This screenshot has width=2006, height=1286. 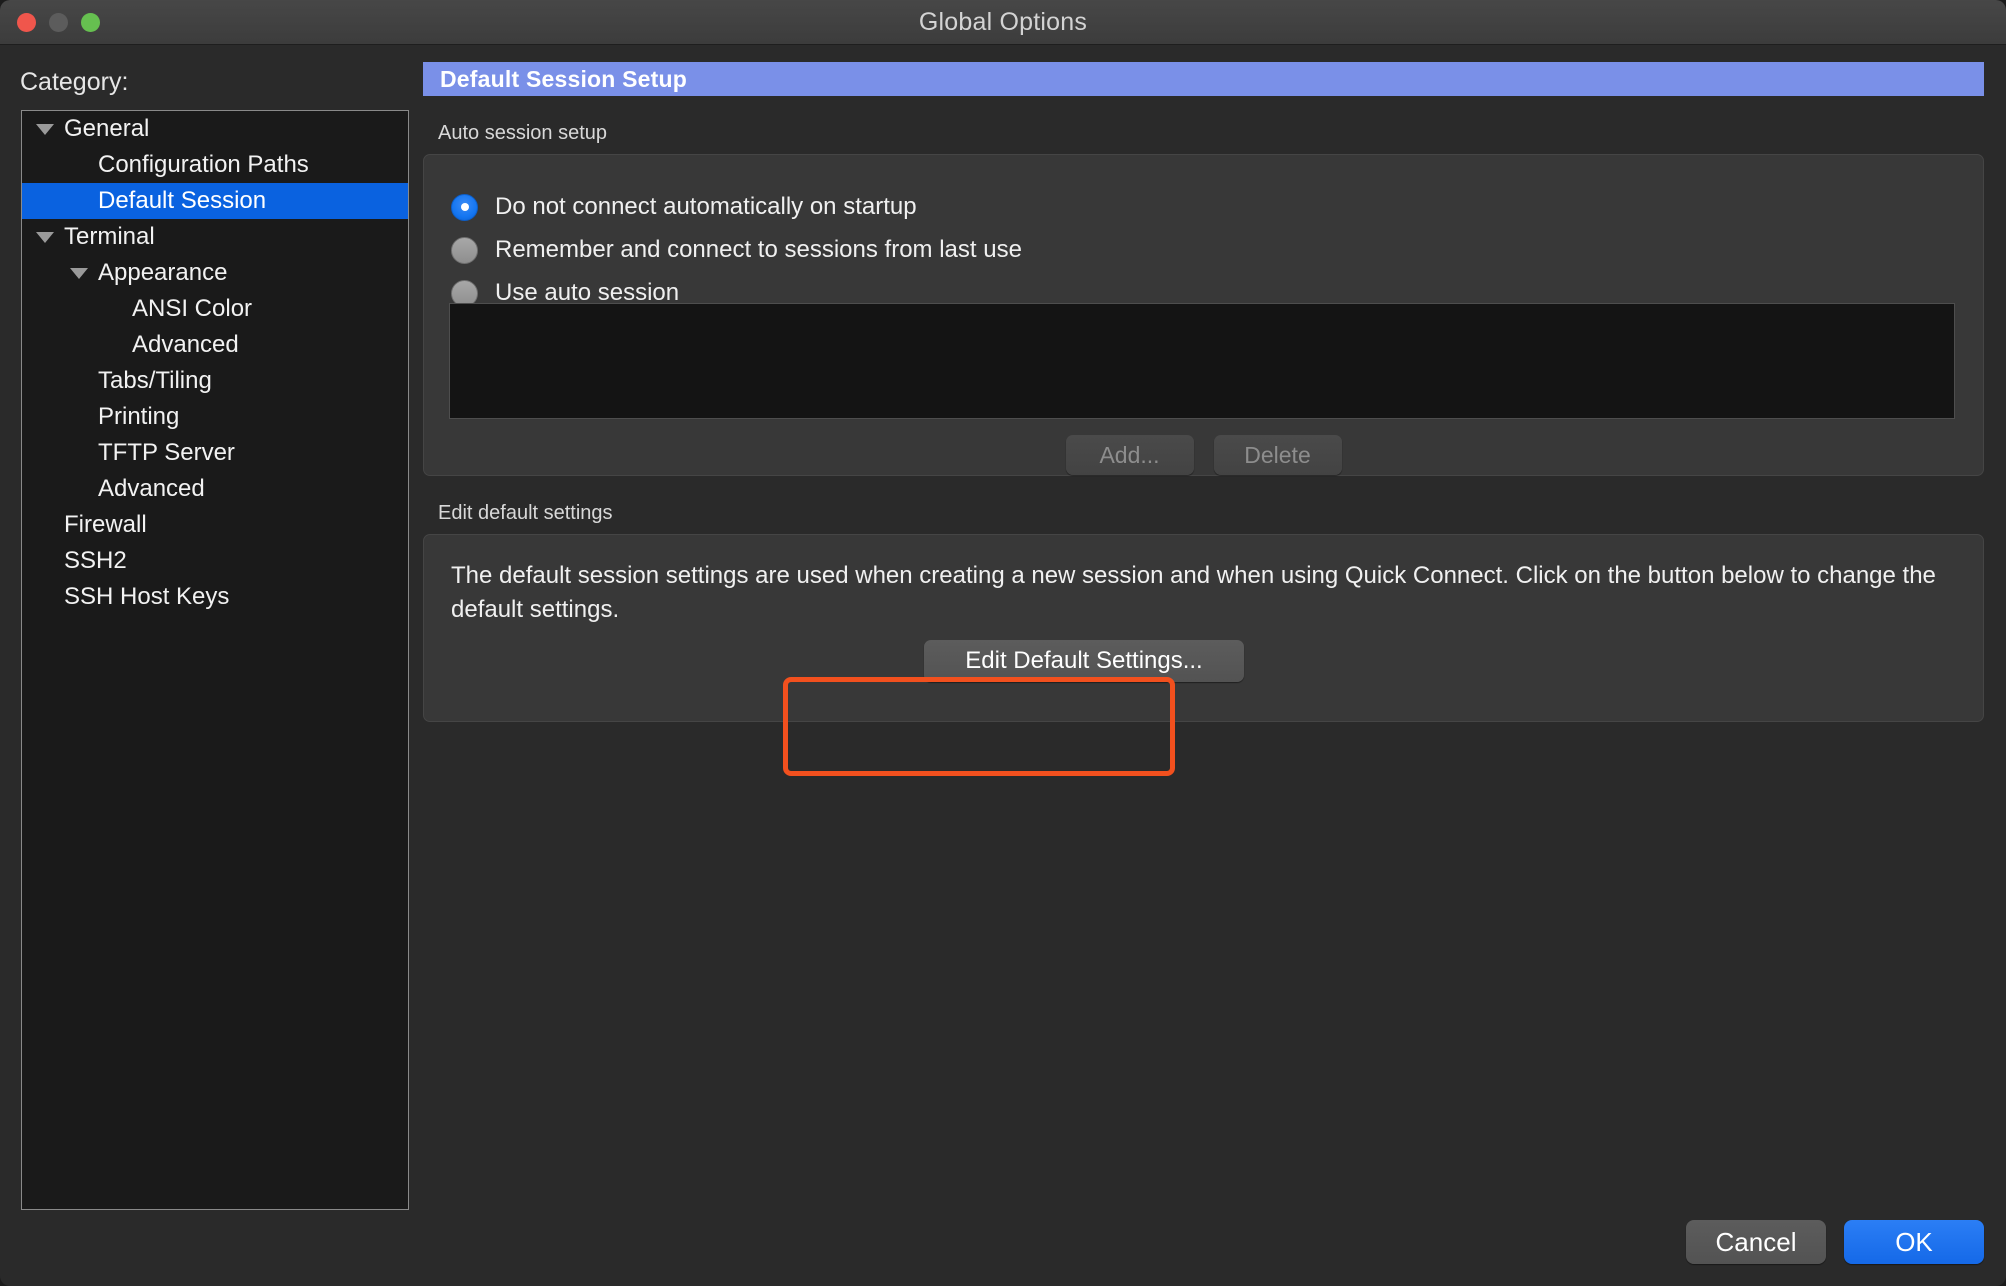 I want to click on category-label: Category:, so click(x=74, y=82).